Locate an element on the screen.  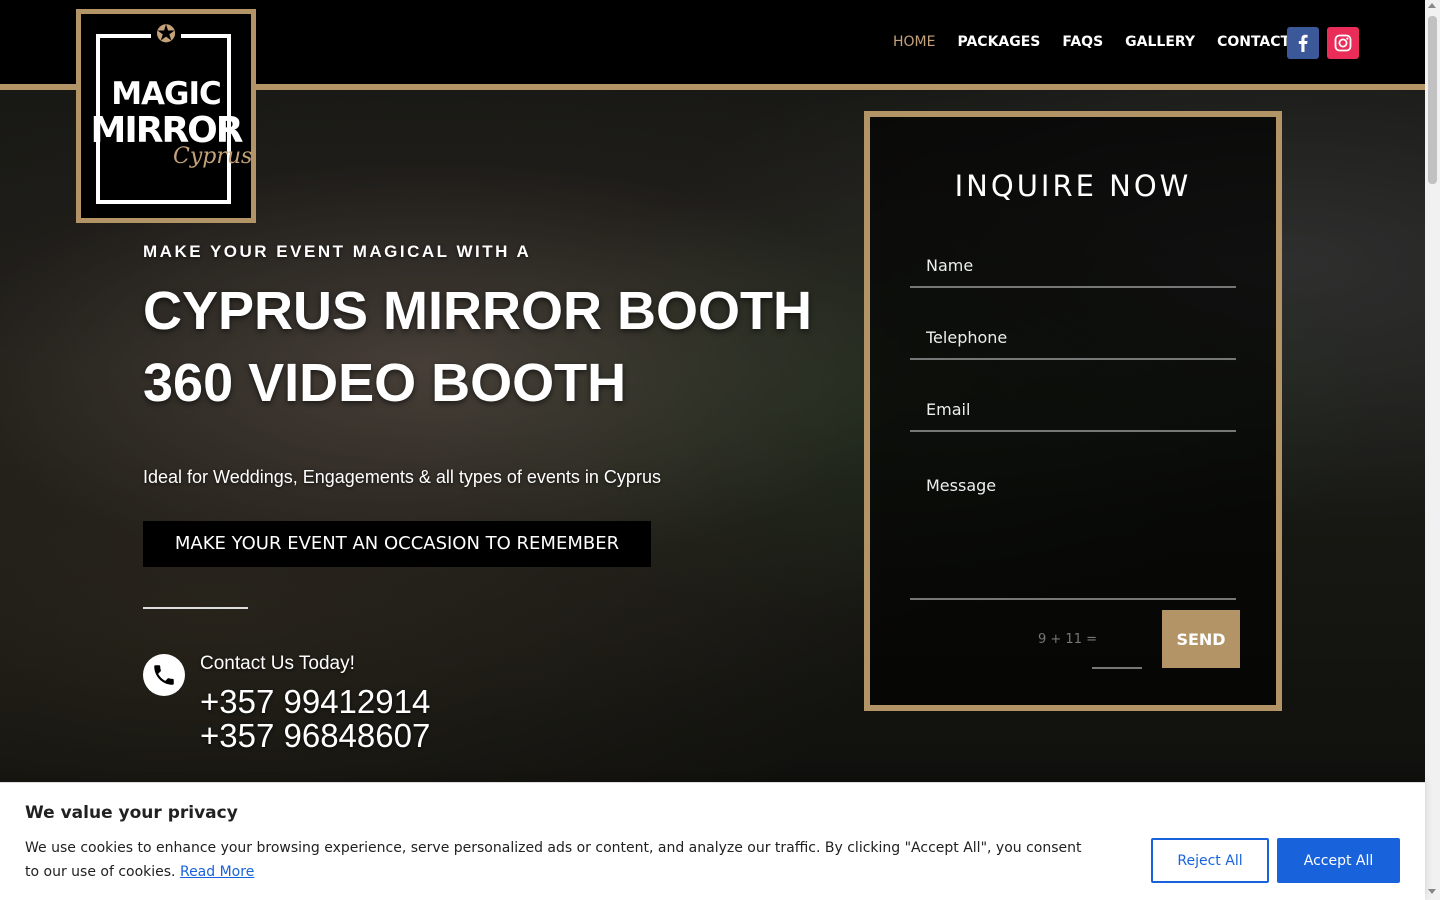
phone-icon is located at coordinates (164, 675).